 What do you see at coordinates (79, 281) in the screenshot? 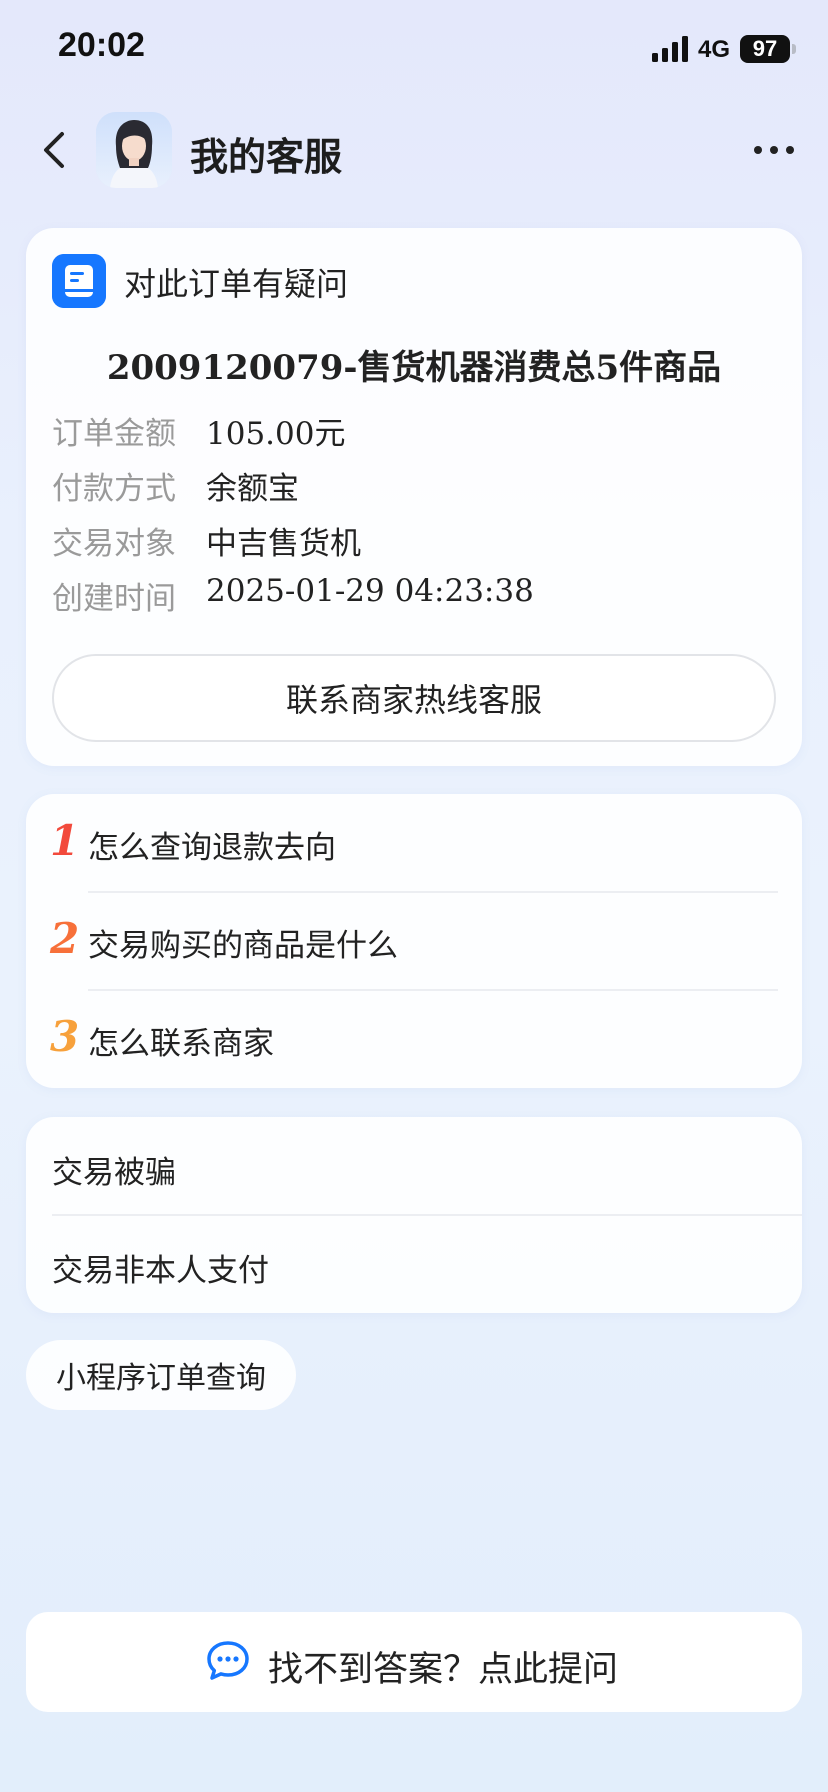
I see `order-document-icon` at bounding box center [79, 281].